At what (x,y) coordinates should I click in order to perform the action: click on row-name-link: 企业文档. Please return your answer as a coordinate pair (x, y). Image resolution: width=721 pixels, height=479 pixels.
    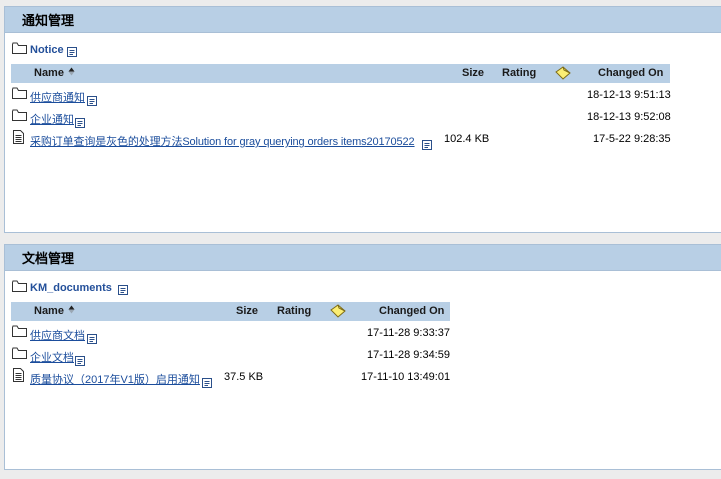
    Looking at the image, I should click on (52, 357).